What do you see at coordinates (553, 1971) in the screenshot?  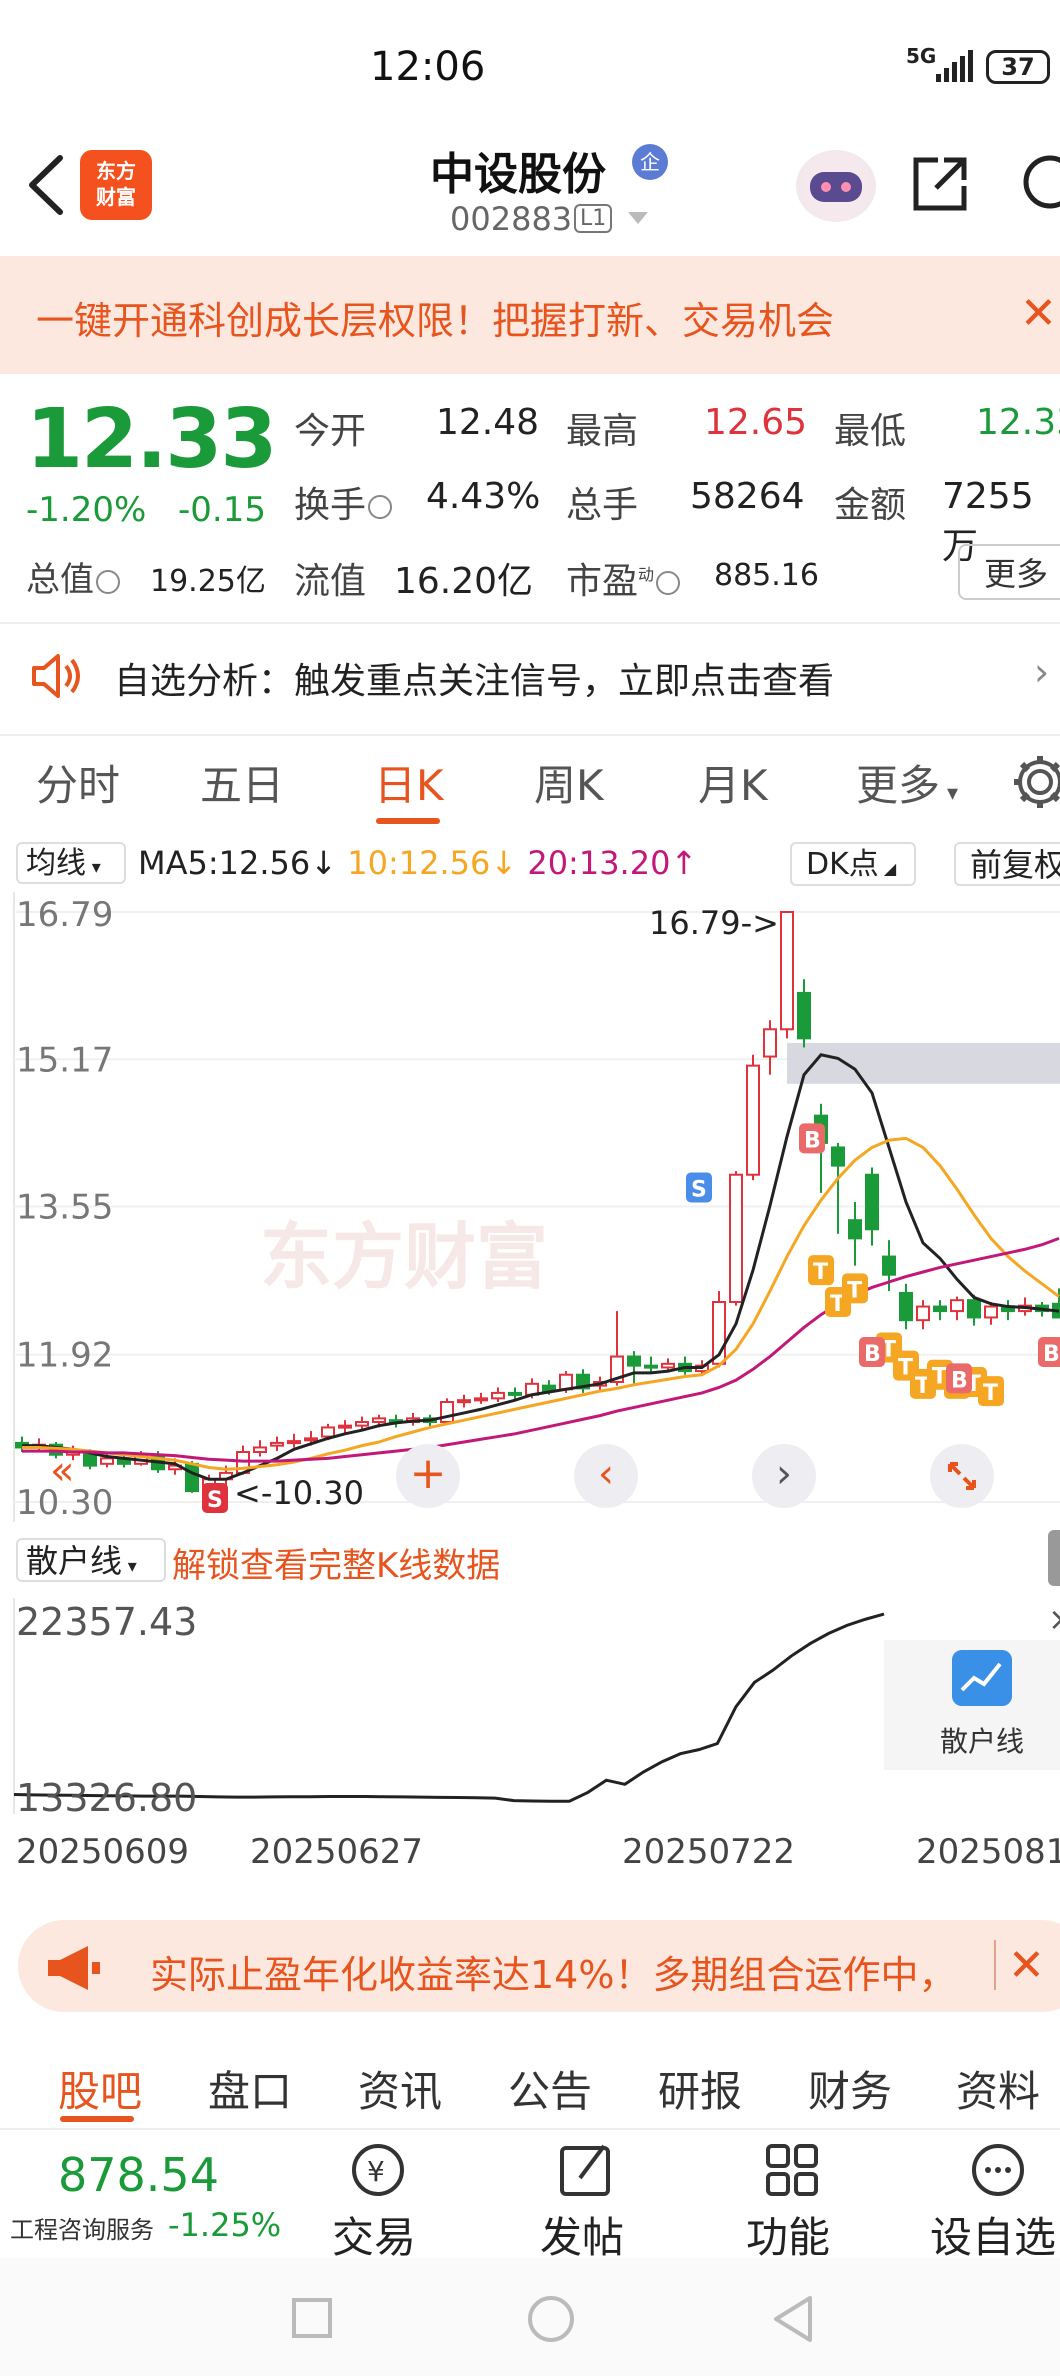 I see `ad-text: 实际止盈年化收益率达14%！多期组合运作中，` at bounding box center [553, 1971].